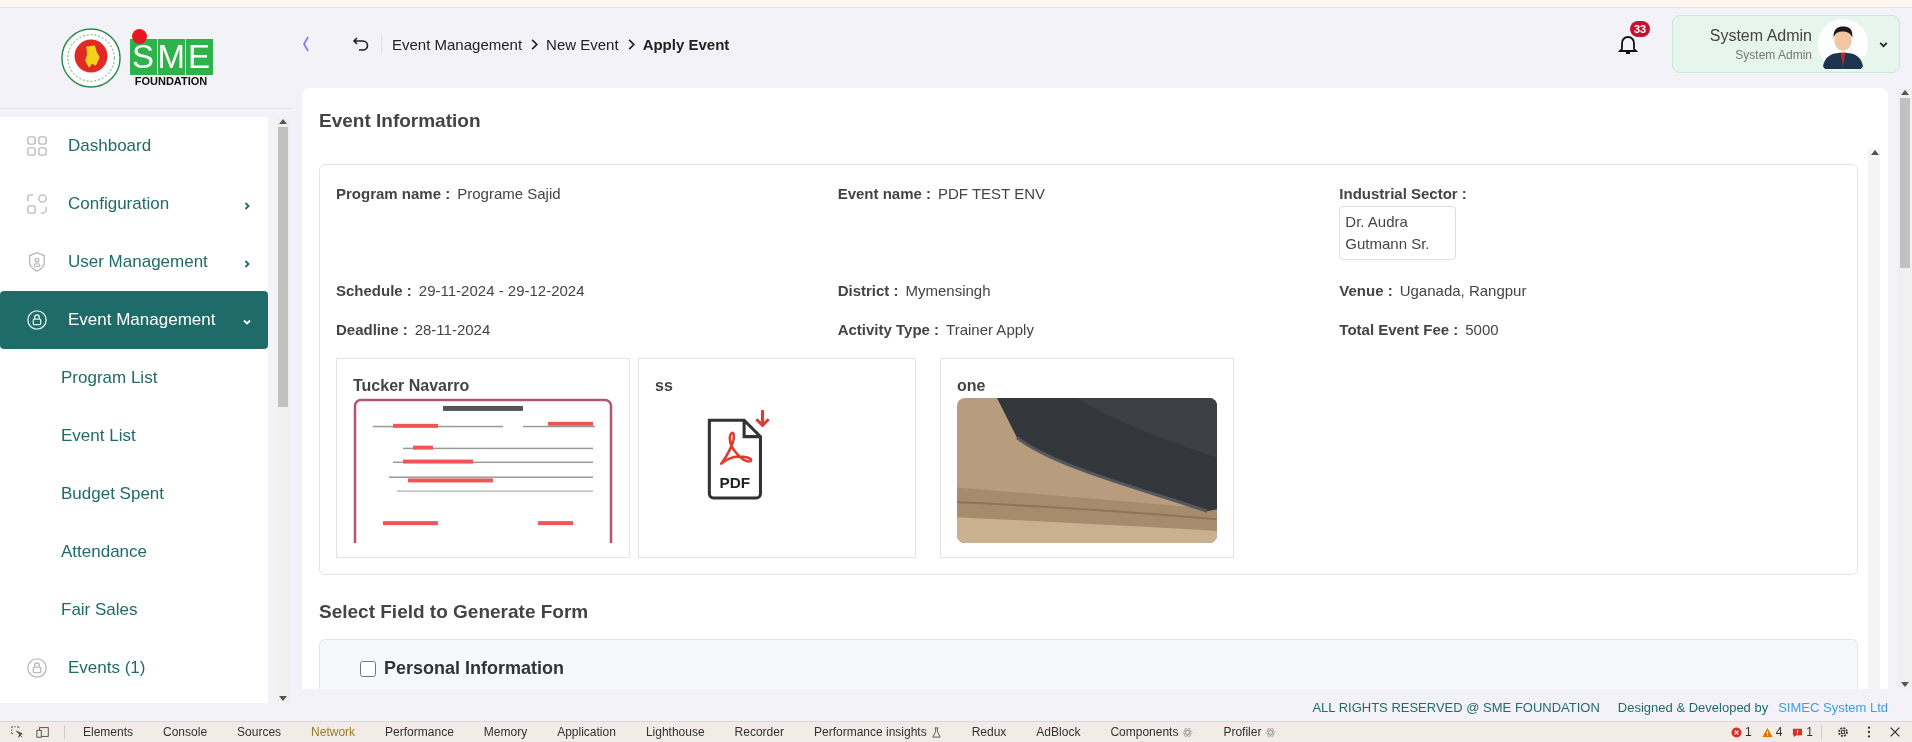 This screenshot has height=742, width=1912. Describe the element at coordinates (1767, 732) in the screenshot. I see `warning-icon` at that location.